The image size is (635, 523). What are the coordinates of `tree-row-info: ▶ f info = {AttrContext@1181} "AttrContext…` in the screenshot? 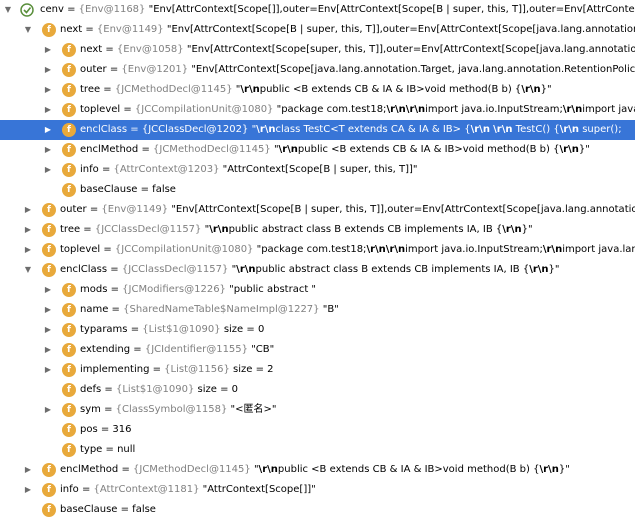 It's located at (317, 490).